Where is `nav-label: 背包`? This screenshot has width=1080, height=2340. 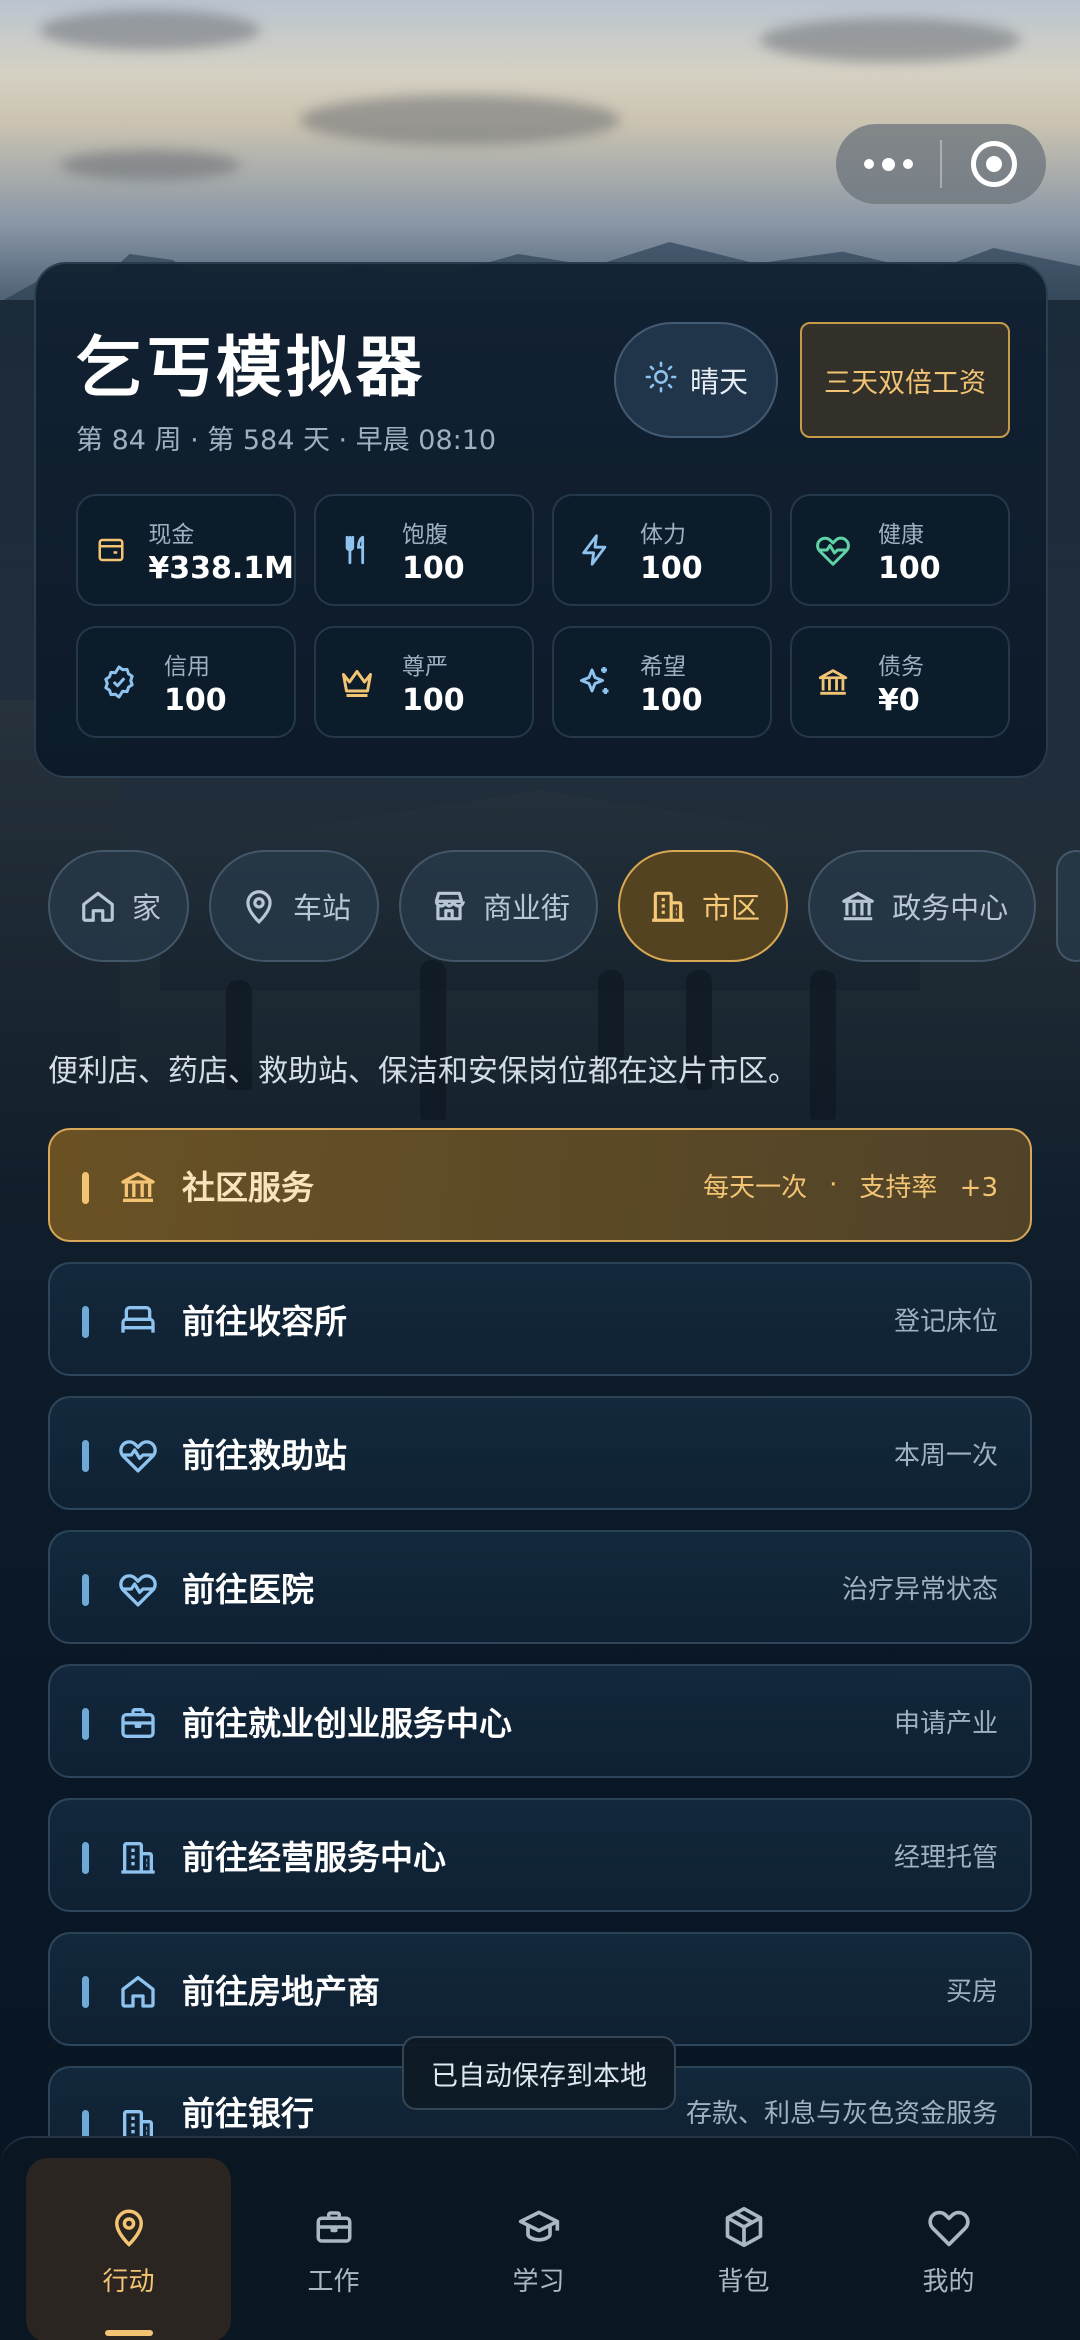
nav-label: 背包 is located at coordinates (743, 2281).